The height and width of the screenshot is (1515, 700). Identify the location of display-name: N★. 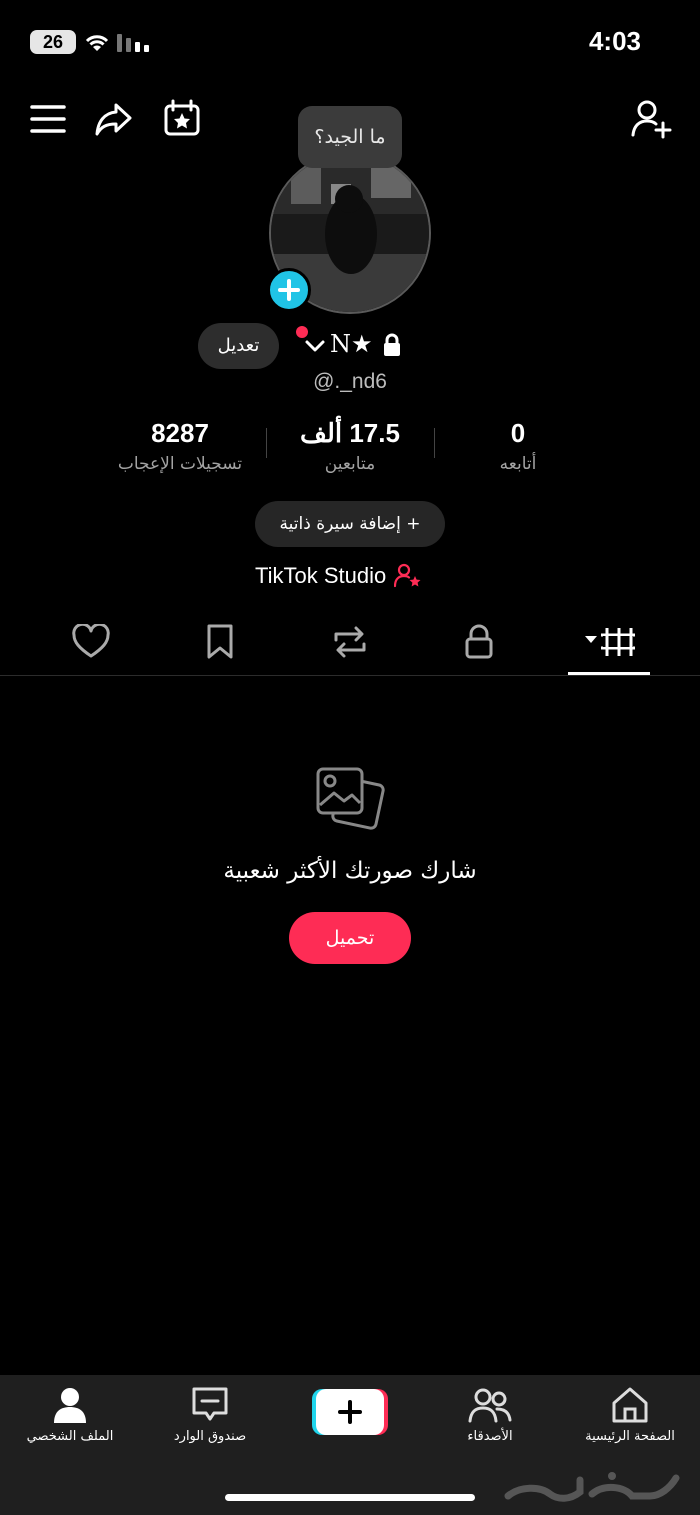
(351, 344).